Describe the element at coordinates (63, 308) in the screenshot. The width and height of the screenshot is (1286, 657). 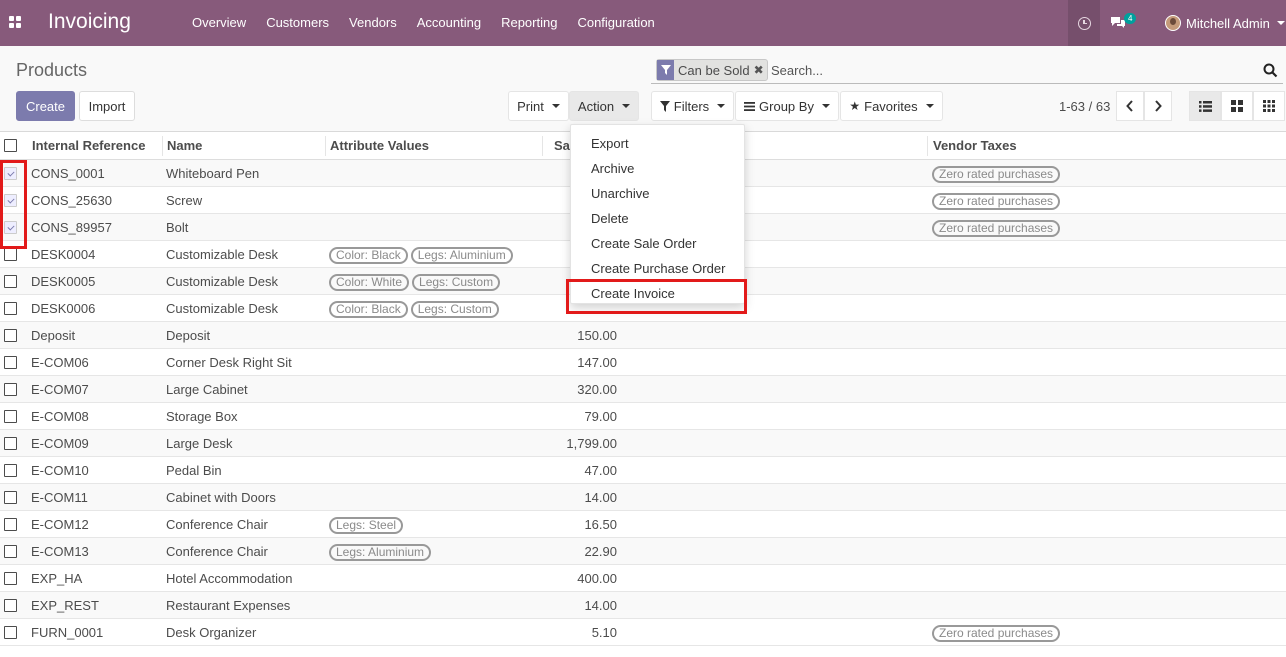
I see `cell-internal-reference: DESK0006` at that location.